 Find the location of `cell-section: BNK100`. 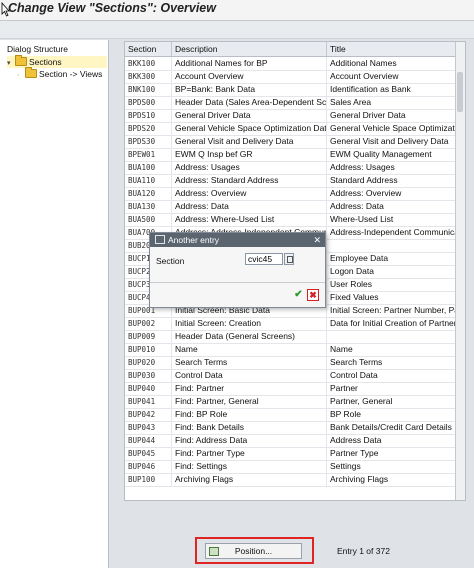

cell-section: BNK100 is located at coordinates (148, 89).